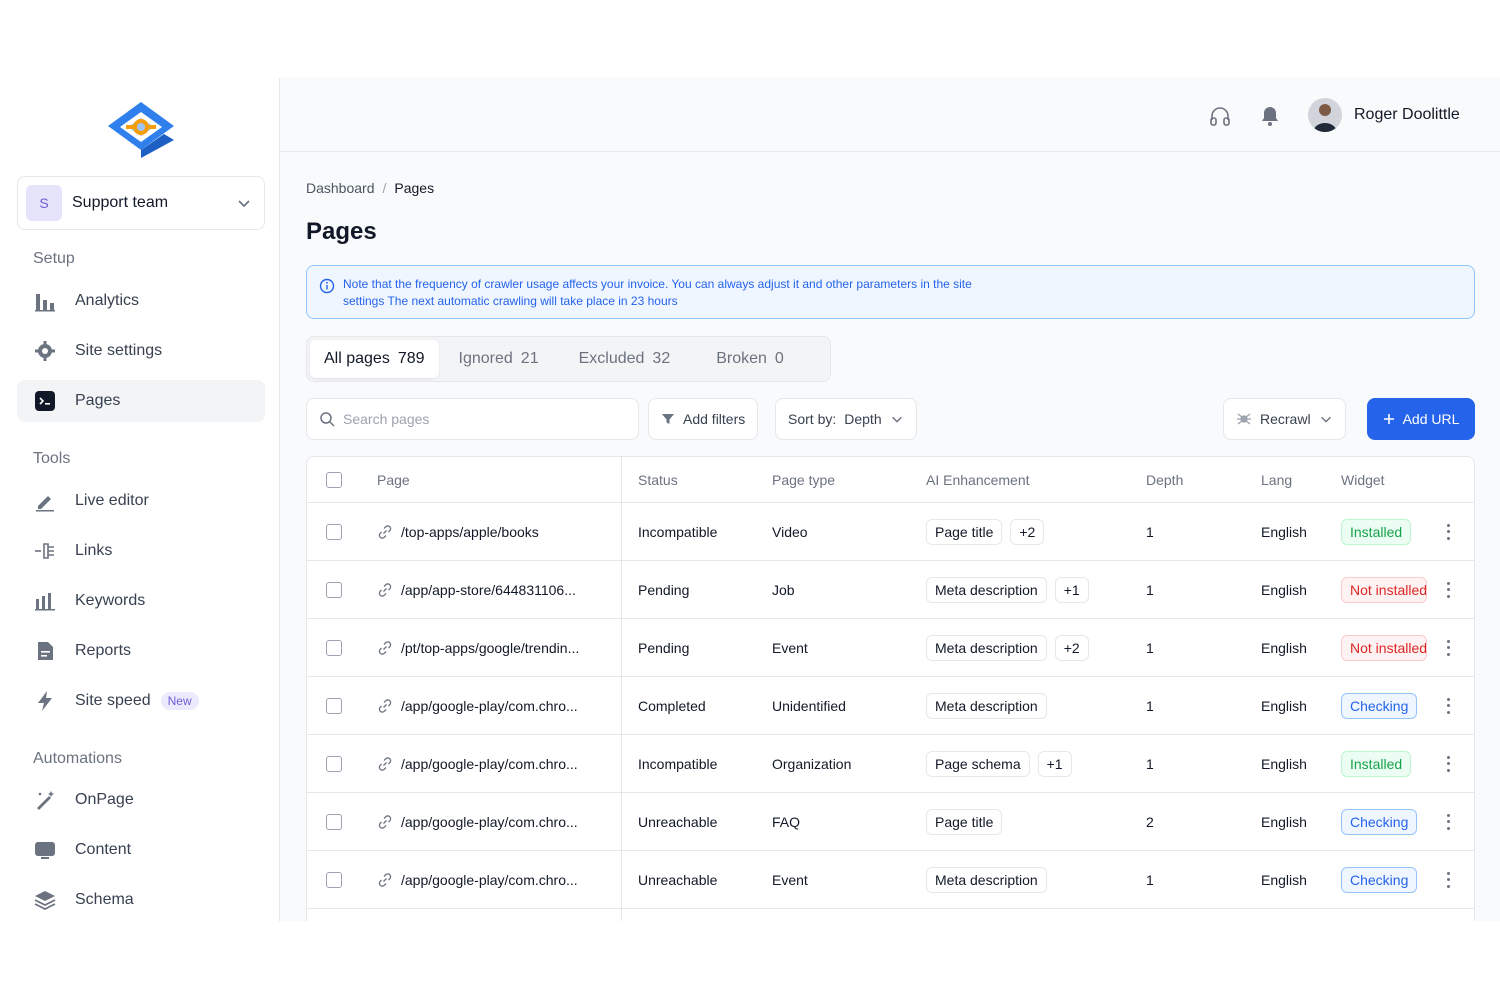 The height and width of the screenshot is (1000, 1500). I want to click on recrawl-button: Recrawl, so click(1284, 419).